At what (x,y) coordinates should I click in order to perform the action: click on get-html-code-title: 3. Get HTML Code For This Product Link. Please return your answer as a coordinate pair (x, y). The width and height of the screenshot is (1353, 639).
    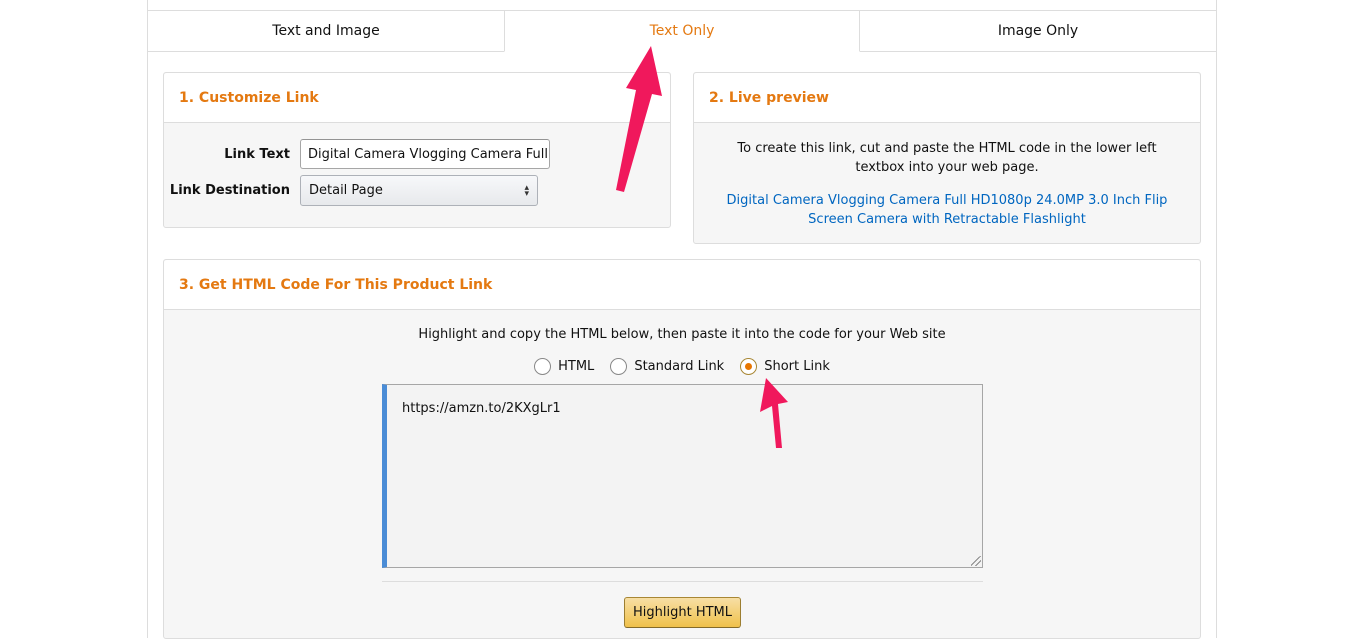
    Looking at the image, I should click on (682, 285).